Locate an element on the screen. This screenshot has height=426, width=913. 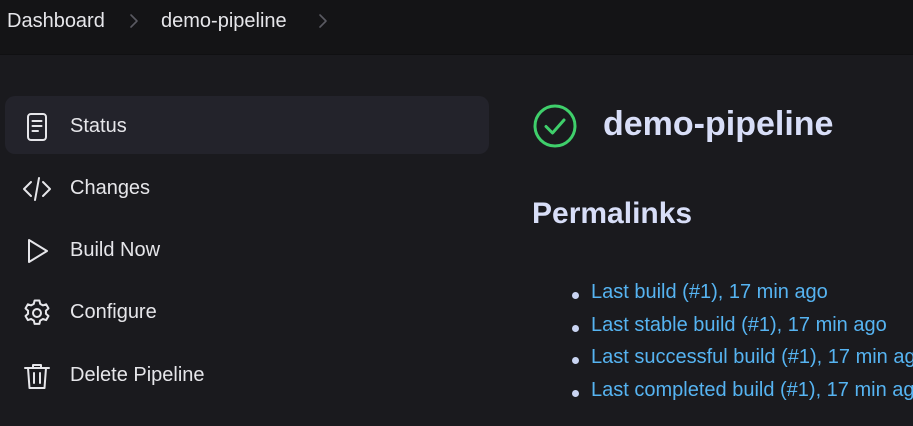
breadcrumb-demo-pipeline: demo-pipeline is located at coordinates (224, 21).